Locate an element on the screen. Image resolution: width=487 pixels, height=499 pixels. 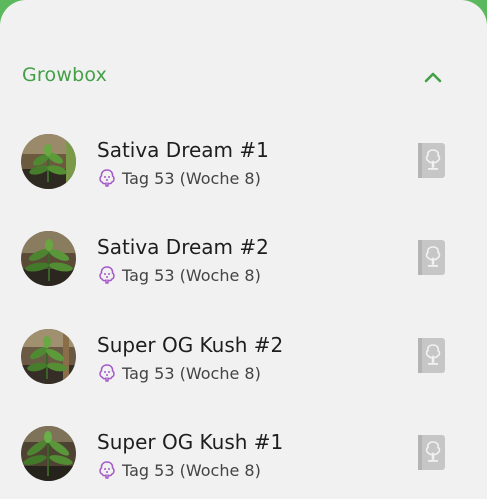
plant-row: Super OG Kush #1 Tag 53 (Woche 8) is located at coordinates (243, 462).